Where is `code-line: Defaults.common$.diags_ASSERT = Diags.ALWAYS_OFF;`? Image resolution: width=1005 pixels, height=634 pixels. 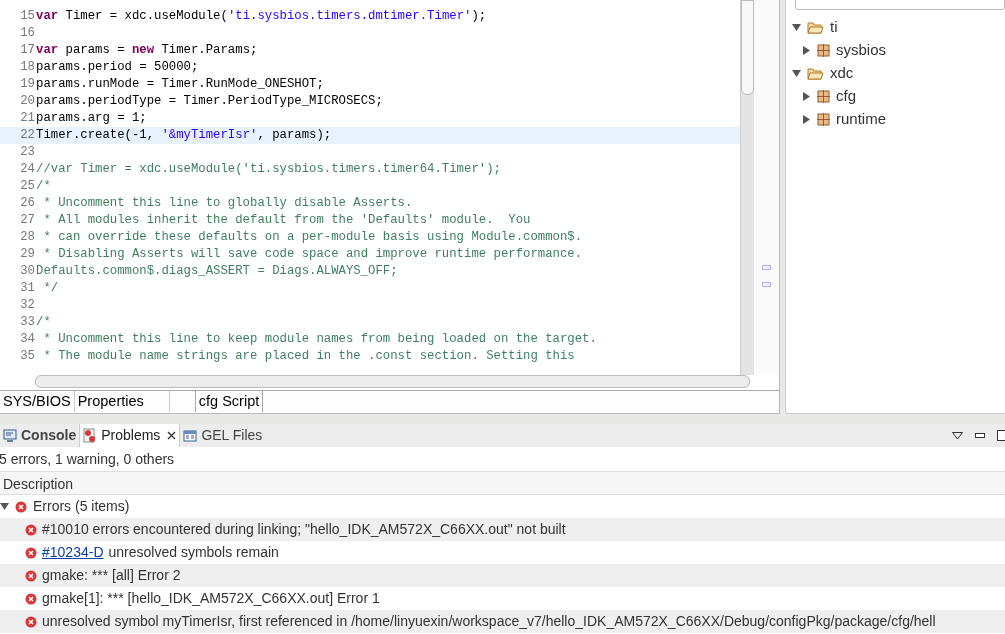
code-line: Defaults.common$.diags_ASSERT = Diags.ALWAYS_OFF; is located at coordinates (217, 271).